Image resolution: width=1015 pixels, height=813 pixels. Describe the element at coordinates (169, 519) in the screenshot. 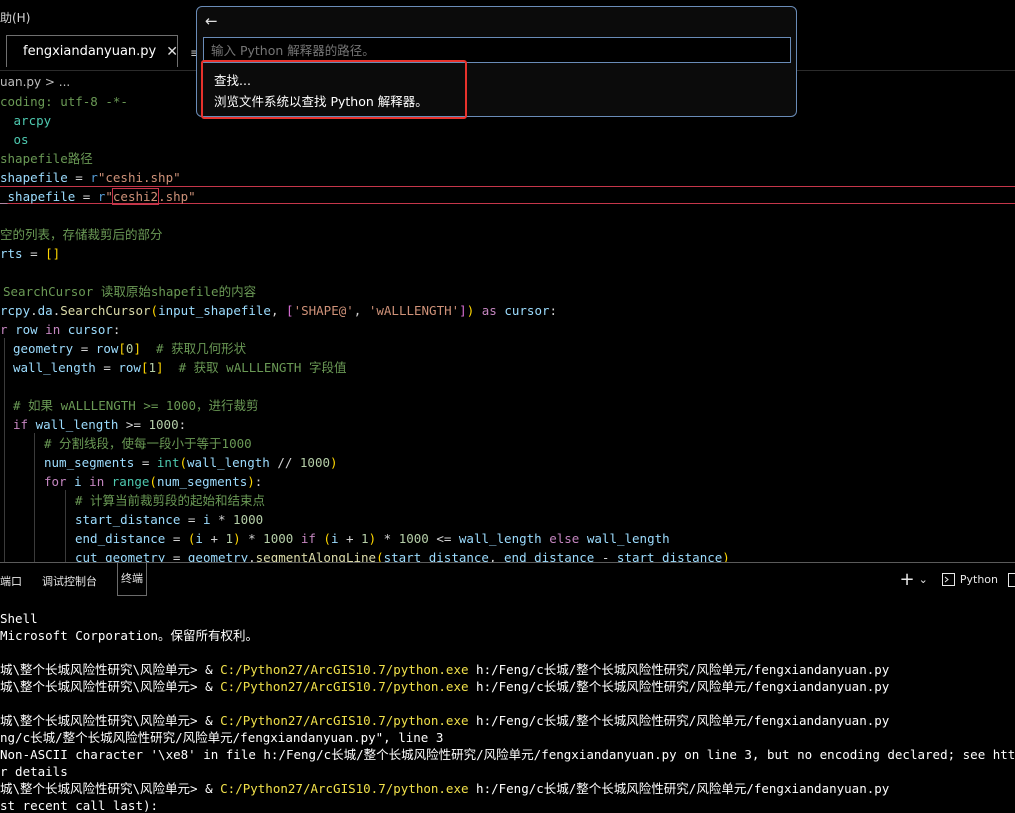

I see `code-line: start_distance = i * 1000` at that location.